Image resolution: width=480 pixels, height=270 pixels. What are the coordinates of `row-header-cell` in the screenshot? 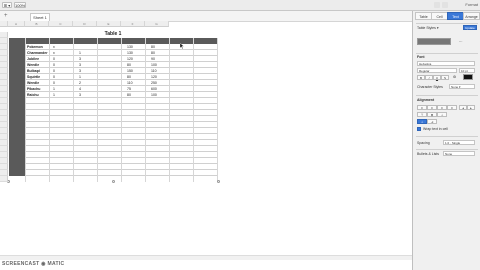 It's located at (17, 173).